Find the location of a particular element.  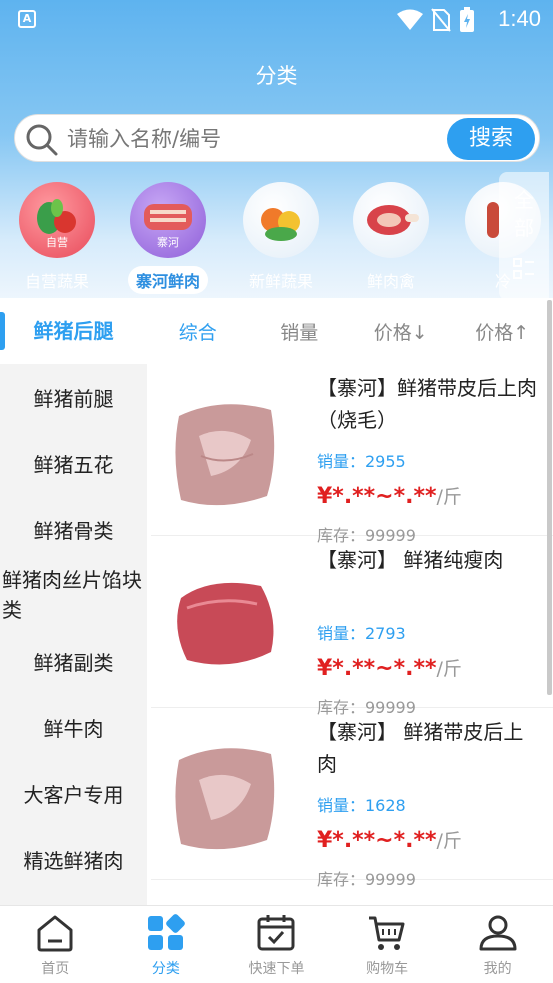

sort-comprehensive: 综合 is located at coordinates (198, 331).